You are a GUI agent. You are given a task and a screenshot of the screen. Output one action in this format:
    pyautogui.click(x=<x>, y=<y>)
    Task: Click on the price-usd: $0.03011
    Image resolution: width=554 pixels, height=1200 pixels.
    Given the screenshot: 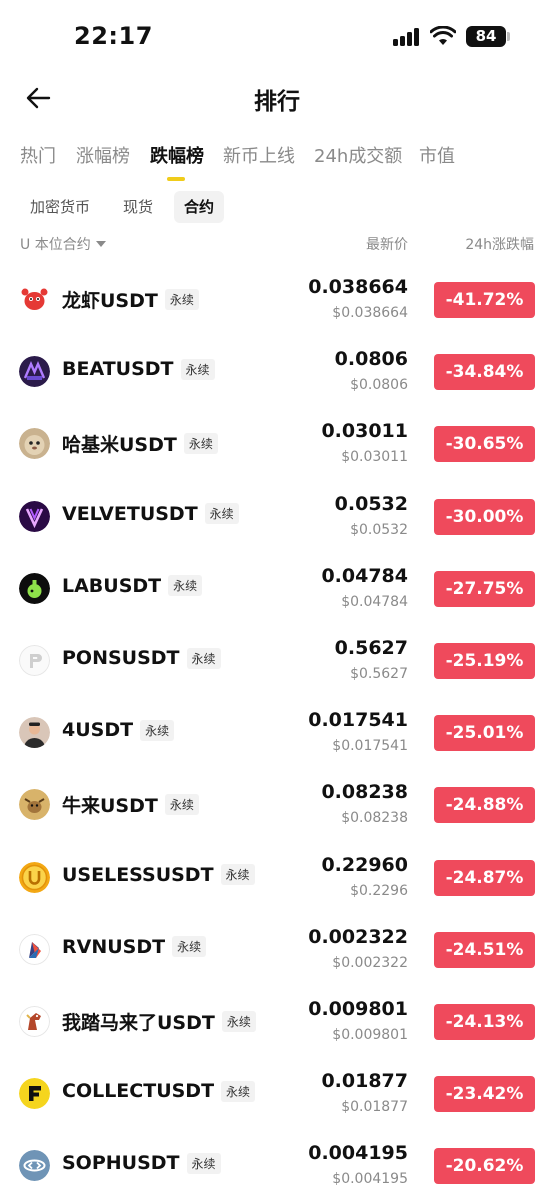 What is the action you would take?
    pyautogui.click(x=374, y=457)
    